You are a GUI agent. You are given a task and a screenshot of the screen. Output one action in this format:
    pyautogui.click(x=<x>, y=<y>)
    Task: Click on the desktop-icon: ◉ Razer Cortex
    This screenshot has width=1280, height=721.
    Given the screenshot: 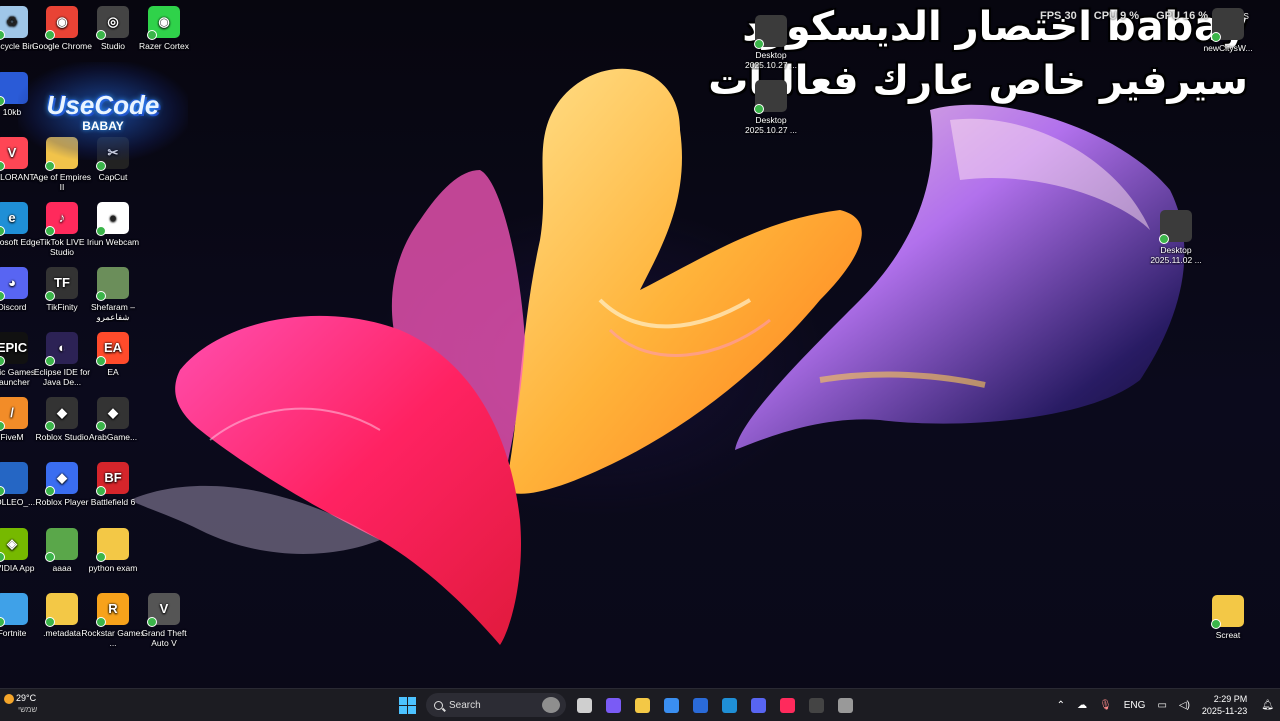 What is the action you would take?
    pyautogui.click(x=164, y=28)
    